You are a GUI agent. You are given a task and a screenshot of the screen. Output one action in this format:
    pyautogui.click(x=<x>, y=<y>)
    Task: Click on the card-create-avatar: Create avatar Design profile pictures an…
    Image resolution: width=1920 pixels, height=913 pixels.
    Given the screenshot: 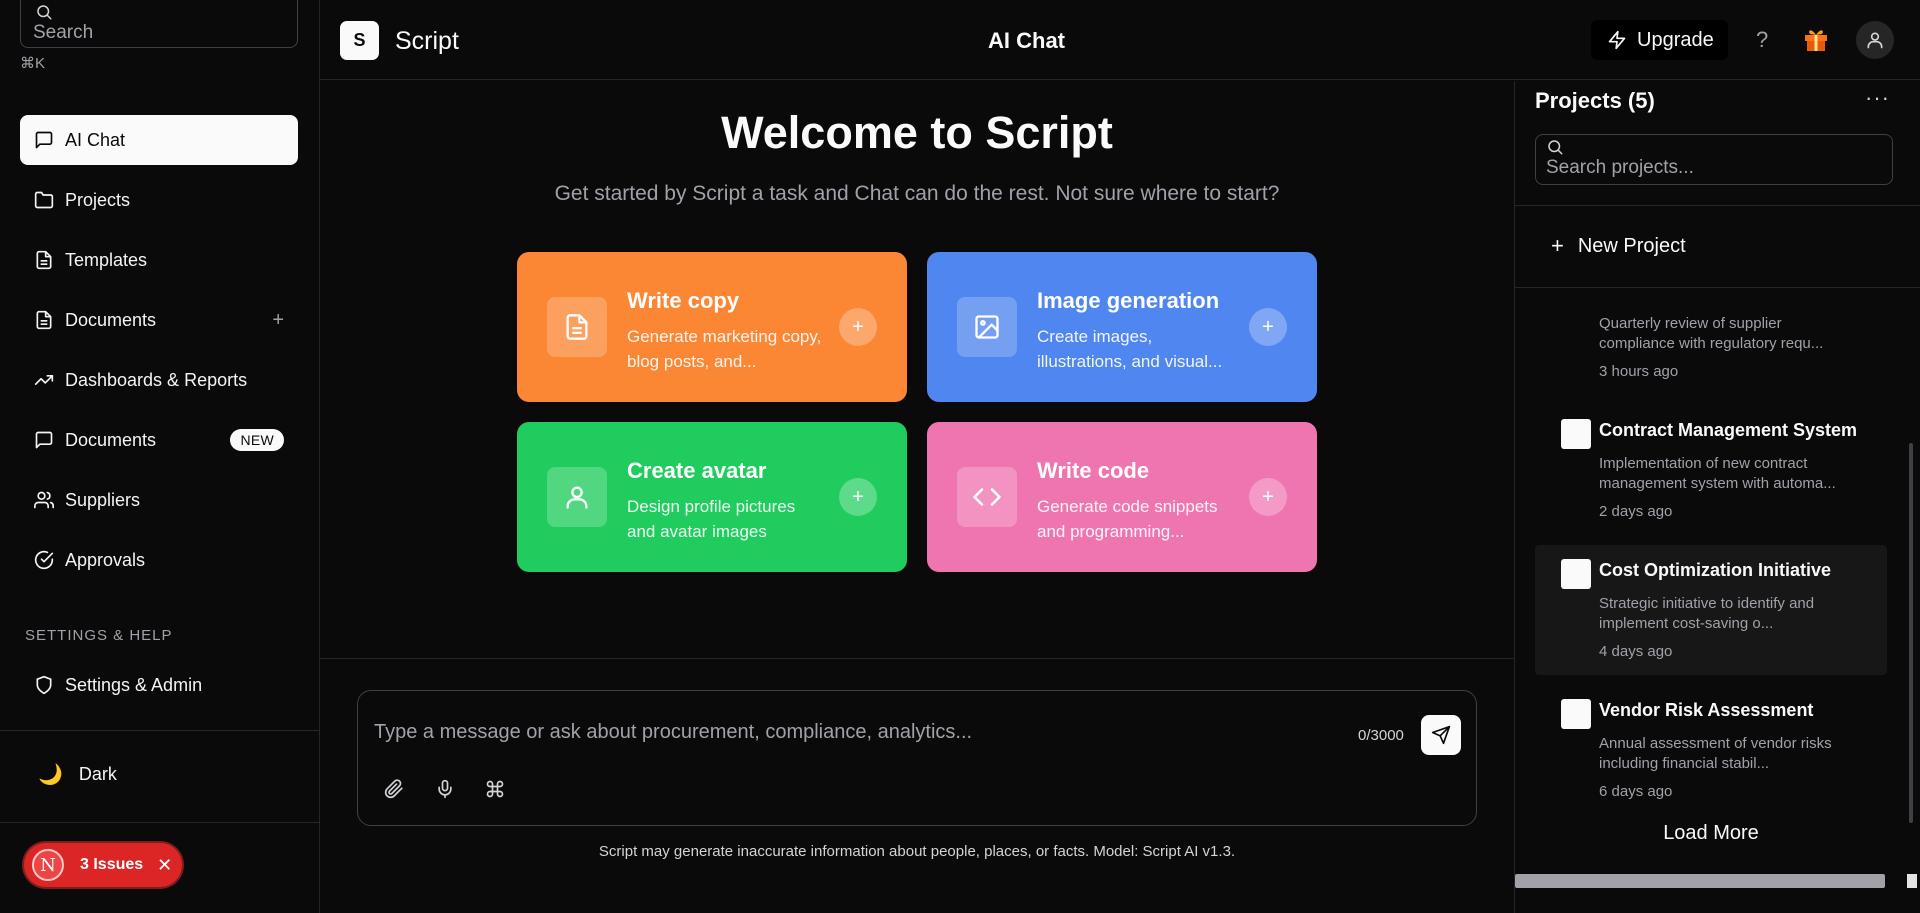 What is the action you would take?
    pyautogui.click(x=712, y=497)
    